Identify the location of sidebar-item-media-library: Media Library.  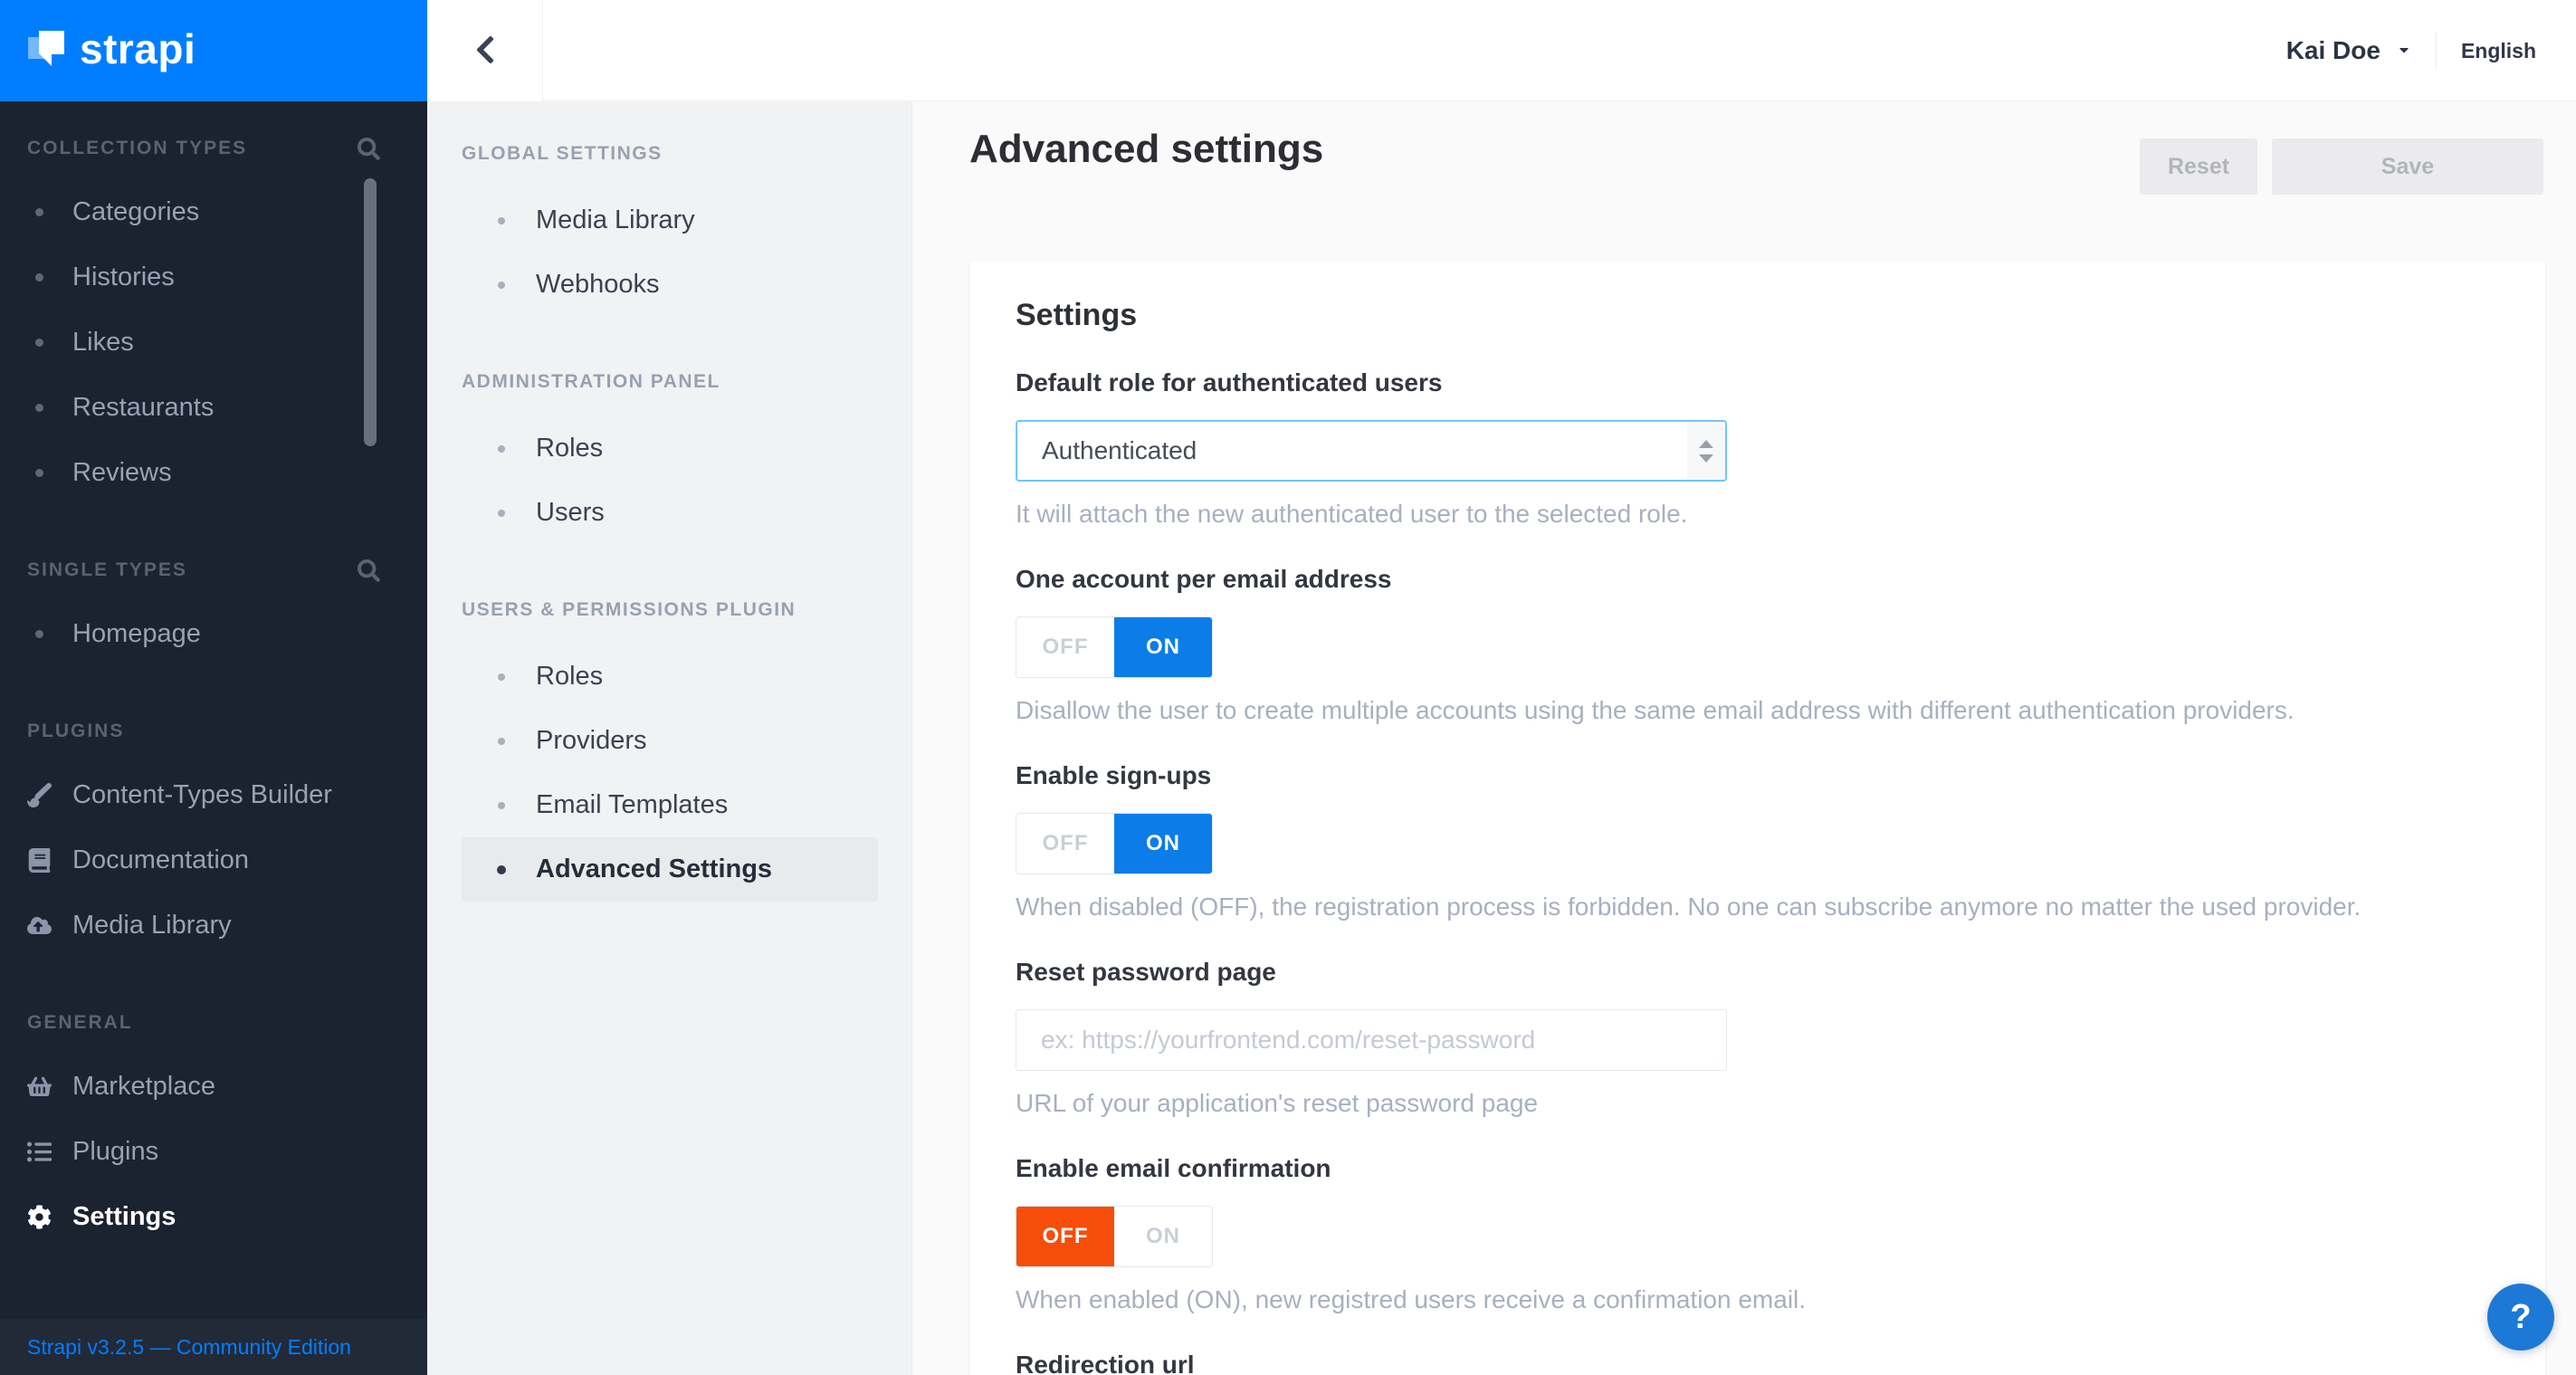
(214, 925).